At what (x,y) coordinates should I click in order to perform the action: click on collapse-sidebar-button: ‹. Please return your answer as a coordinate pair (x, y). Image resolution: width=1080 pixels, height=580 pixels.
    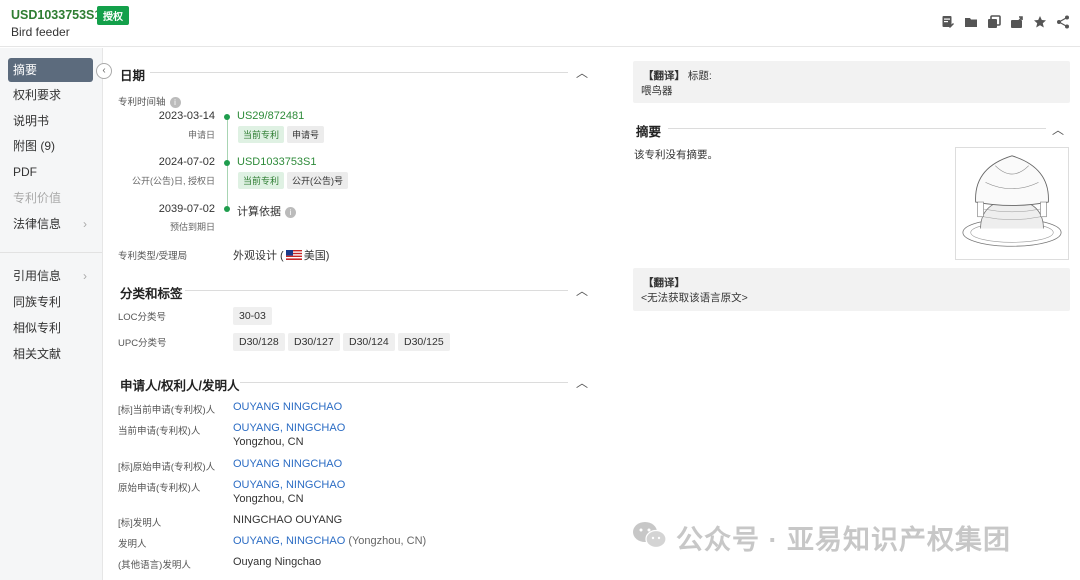
    Looking at the image, I should click on (104, 71).